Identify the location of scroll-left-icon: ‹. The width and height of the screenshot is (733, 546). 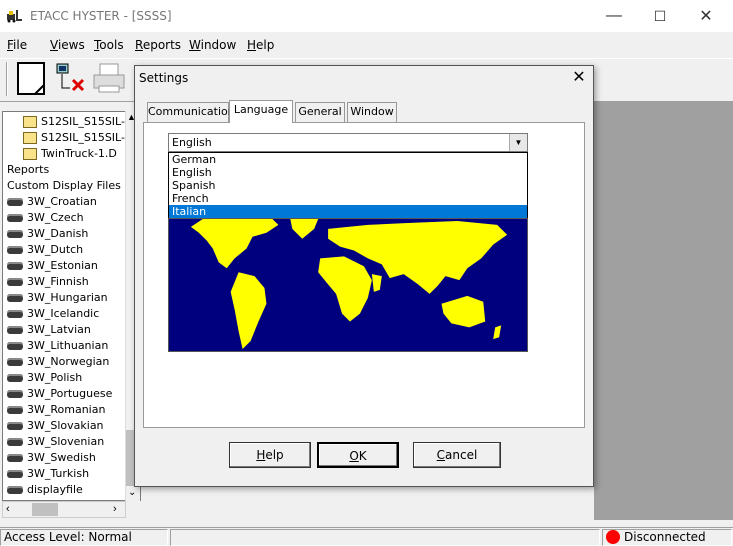
(8, 509).